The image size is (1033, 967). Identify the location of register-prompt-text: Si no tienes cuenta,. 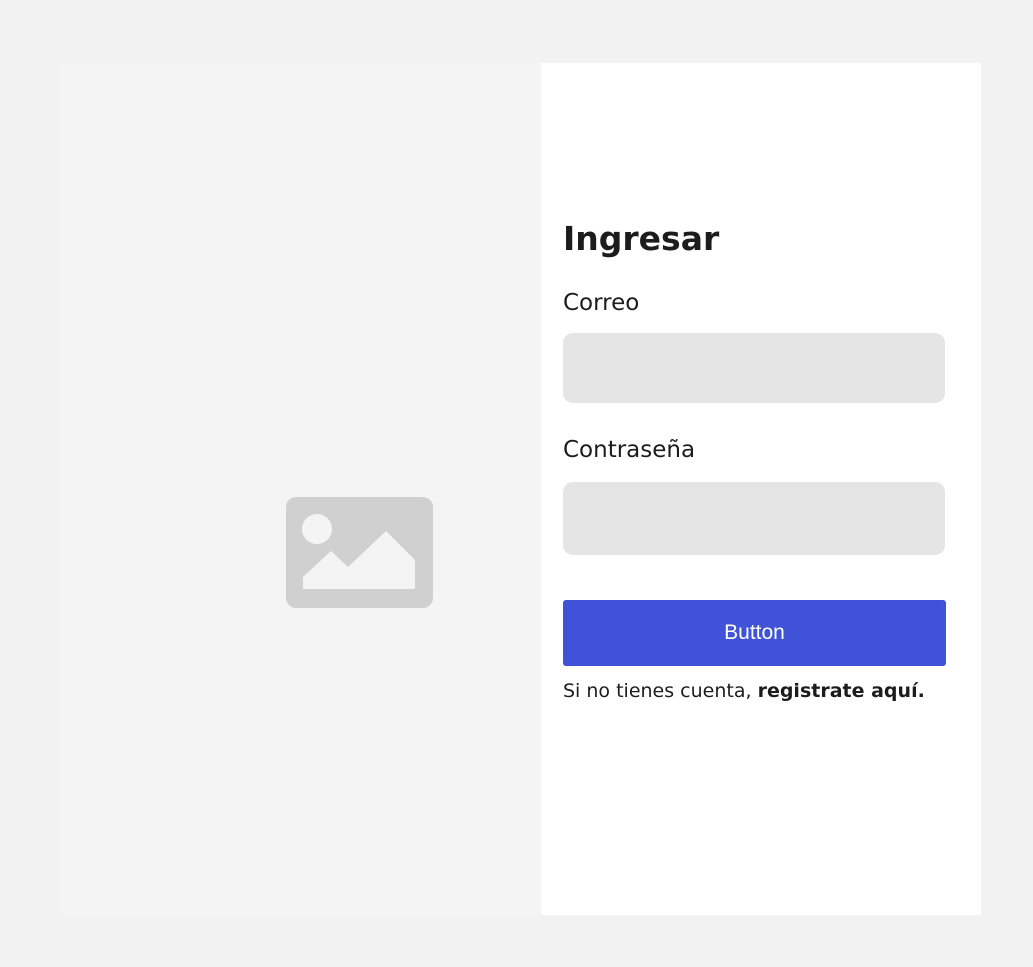
(657, 691).